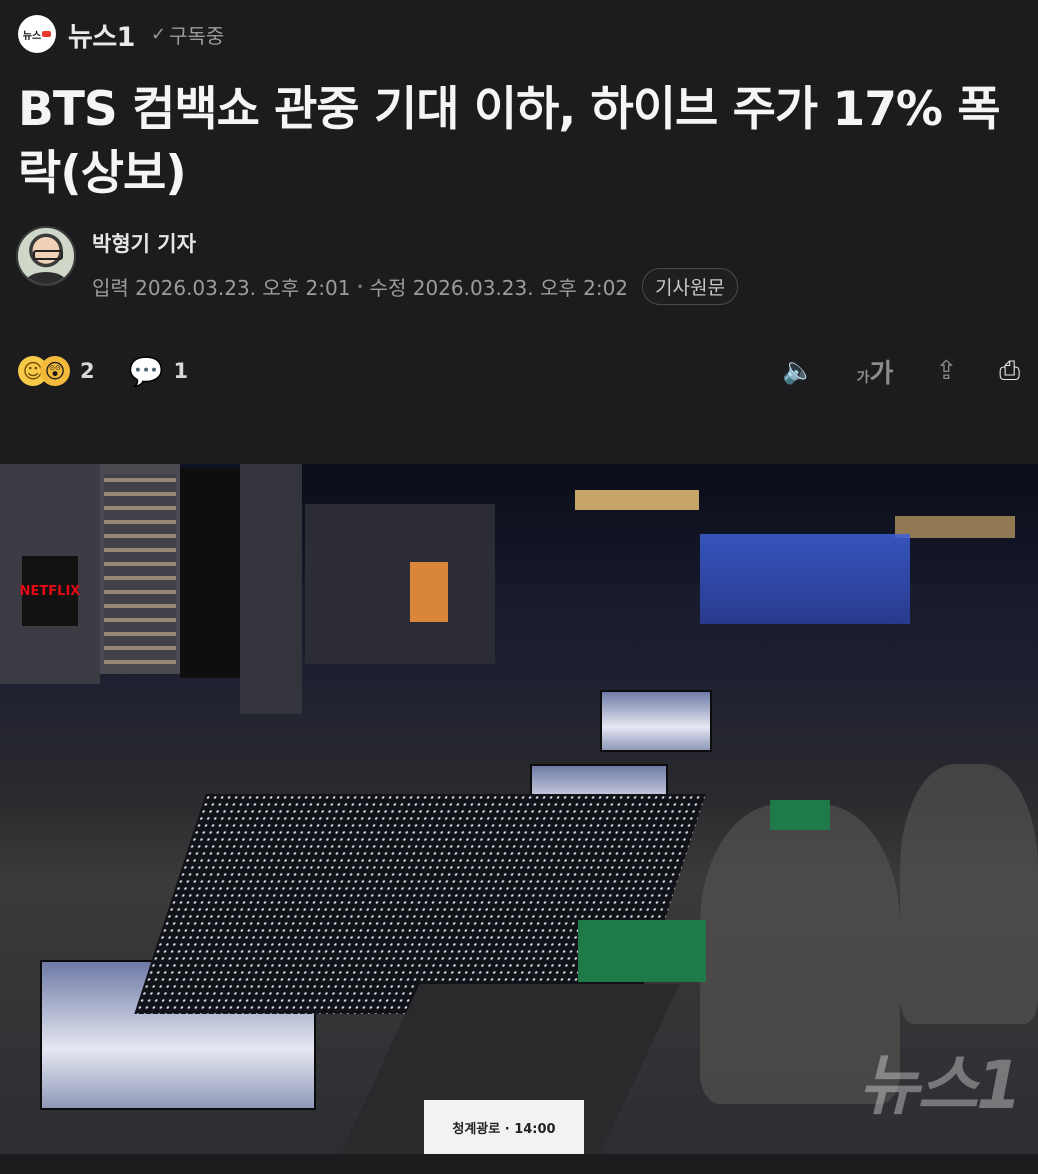 This screenshot has width=1038, height=1174. What do you see at coordinates (969, 894) in the screenshot?
I see `tree` at bounding box center [969, 894].